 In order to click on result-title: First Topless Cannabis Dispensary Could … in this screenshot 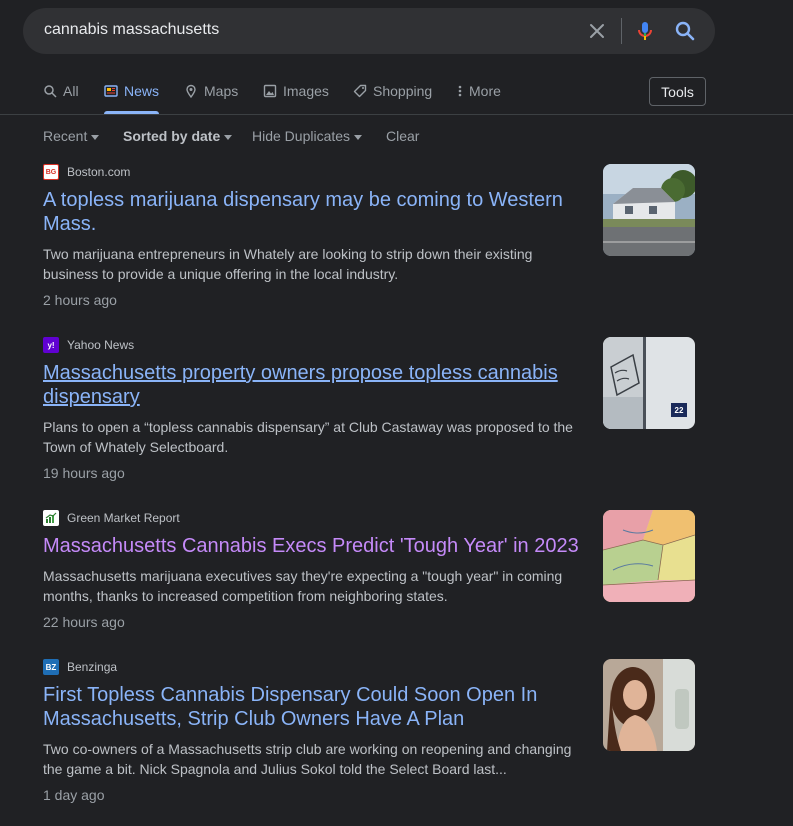, I will do `click(315, 707)`.